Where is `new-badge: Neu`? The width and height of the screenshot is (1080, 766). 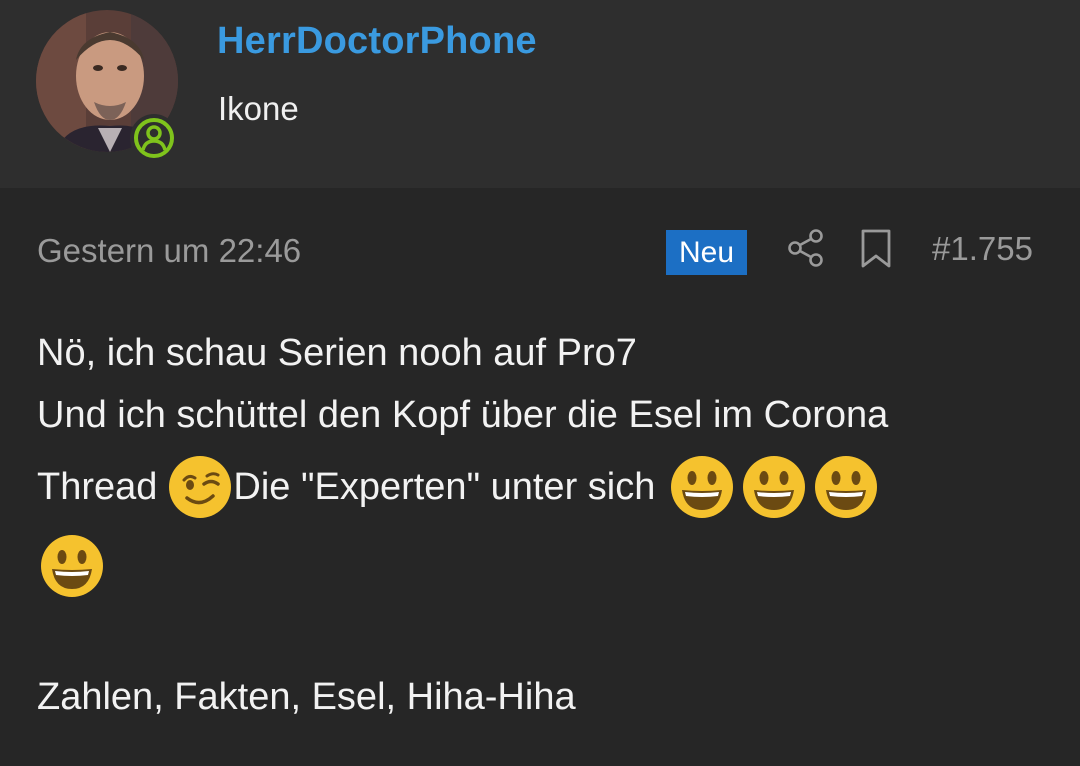 new-badge: Neu is located at coordinates (706, 252).